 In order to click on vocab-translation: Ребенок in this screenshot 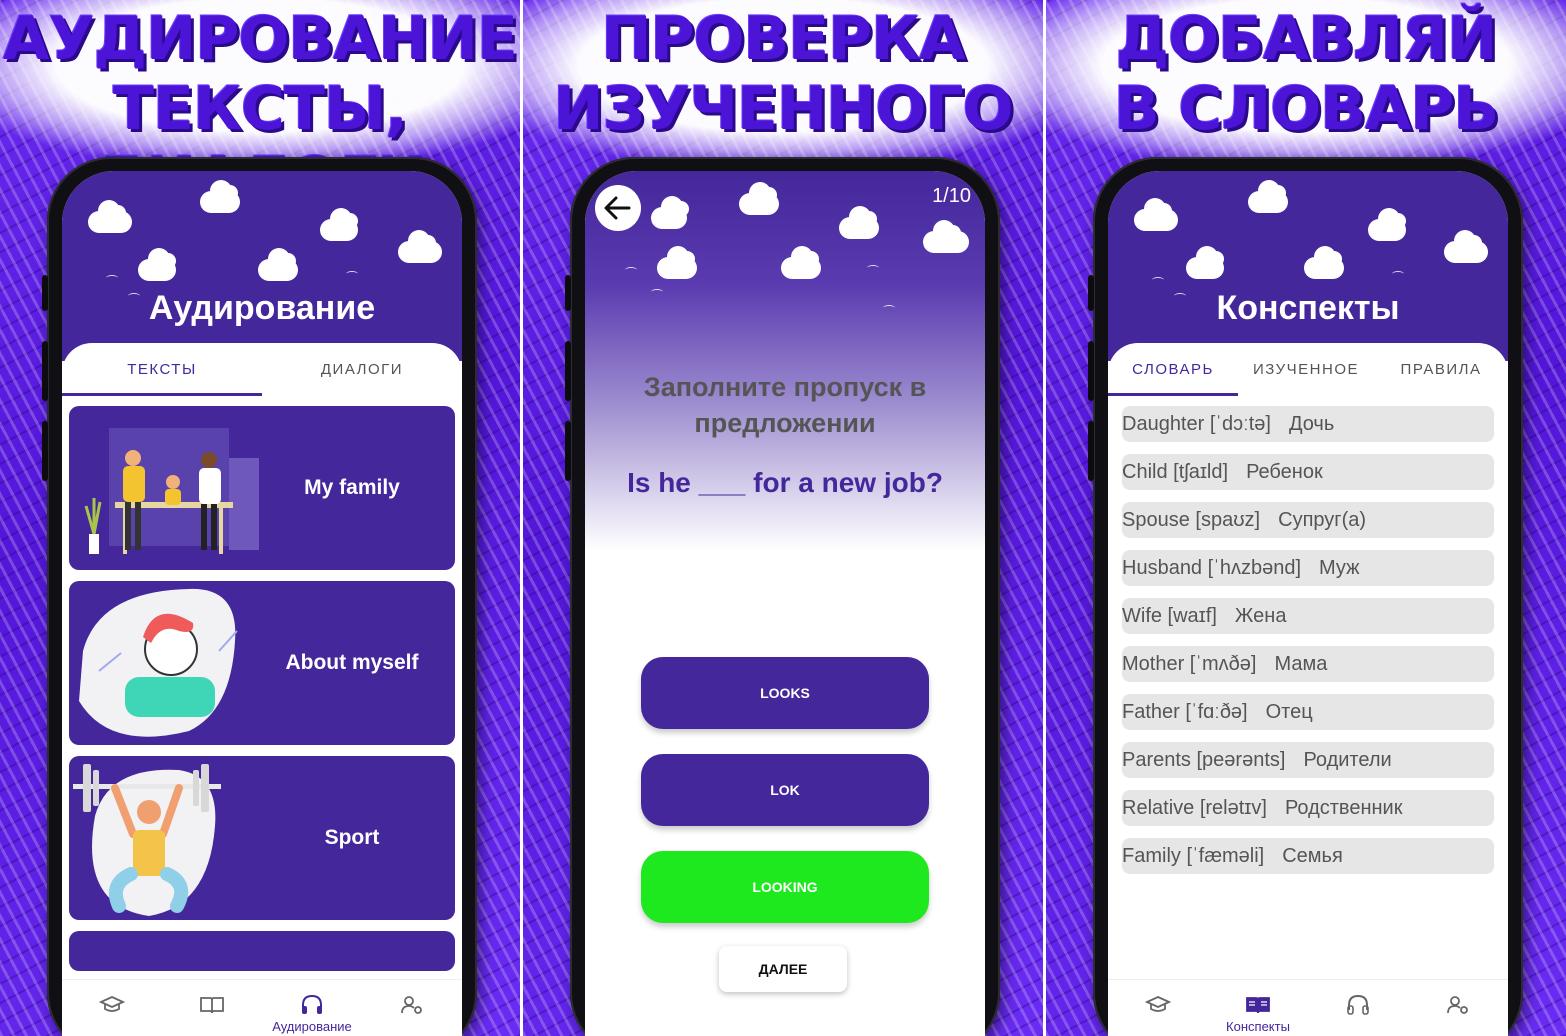, I will do `click(1284, 472)`.